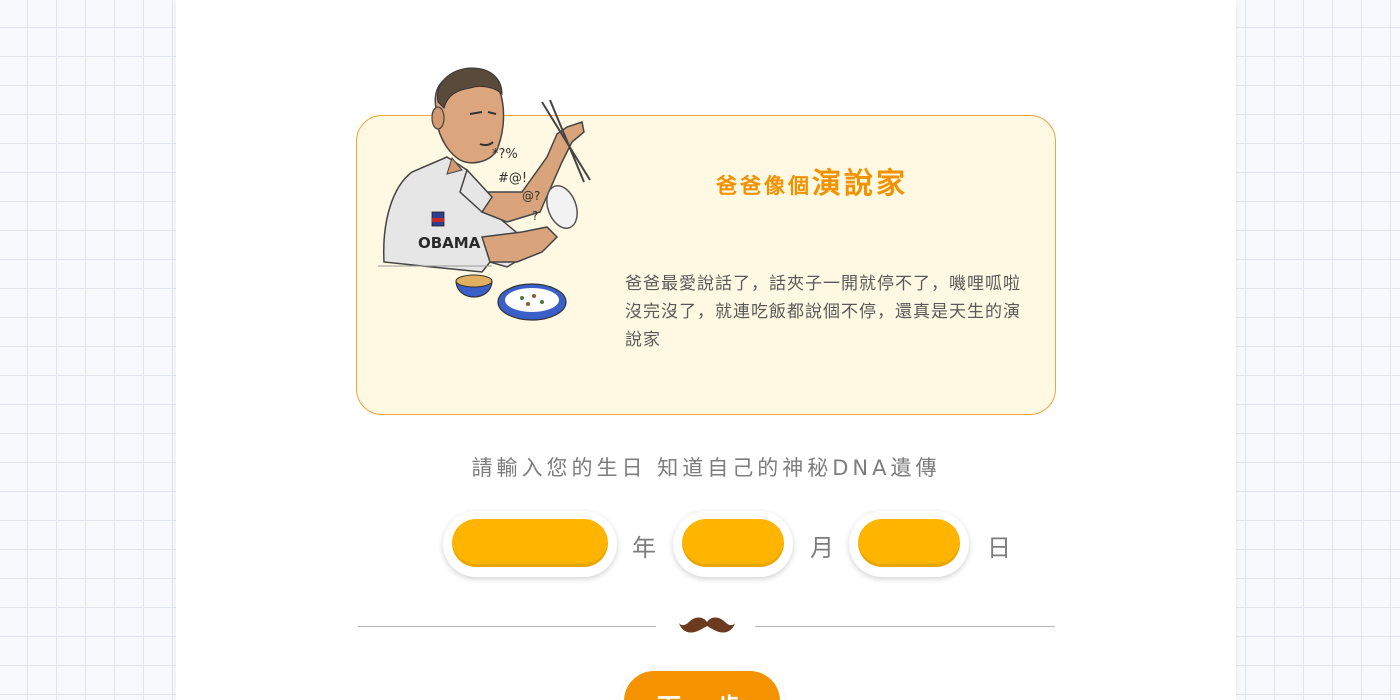  I want to click on month-field-wrapper, so click(733, 544).